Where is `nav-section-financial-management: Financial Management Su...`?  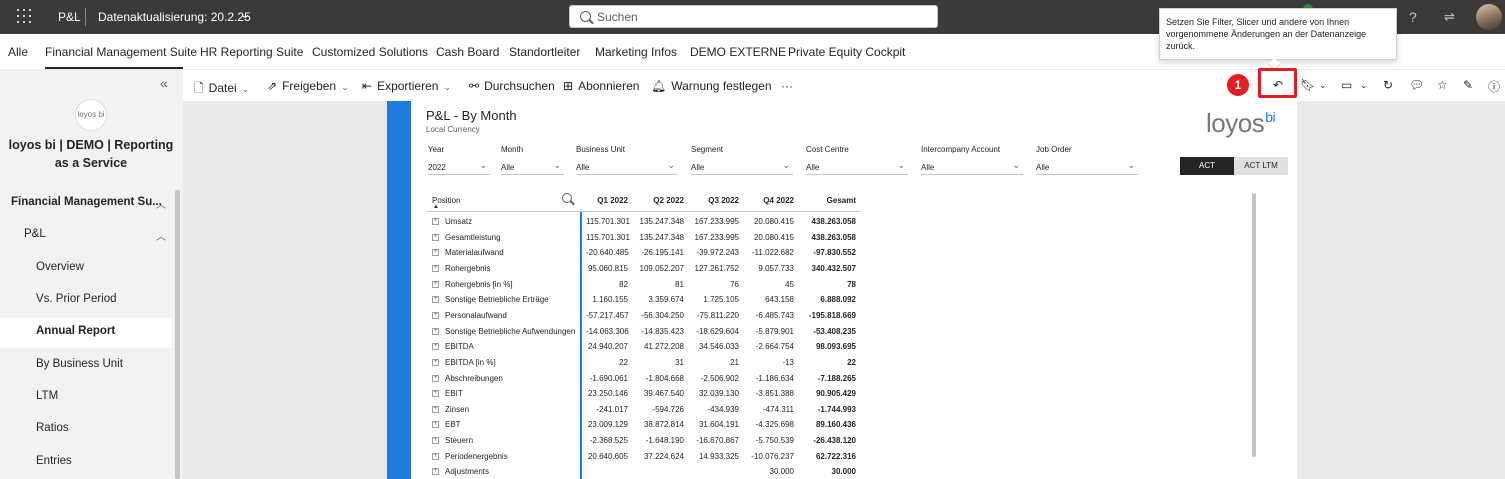
nav-section-financial-management: Financial Management Su... is located at coordinates (86, 202).